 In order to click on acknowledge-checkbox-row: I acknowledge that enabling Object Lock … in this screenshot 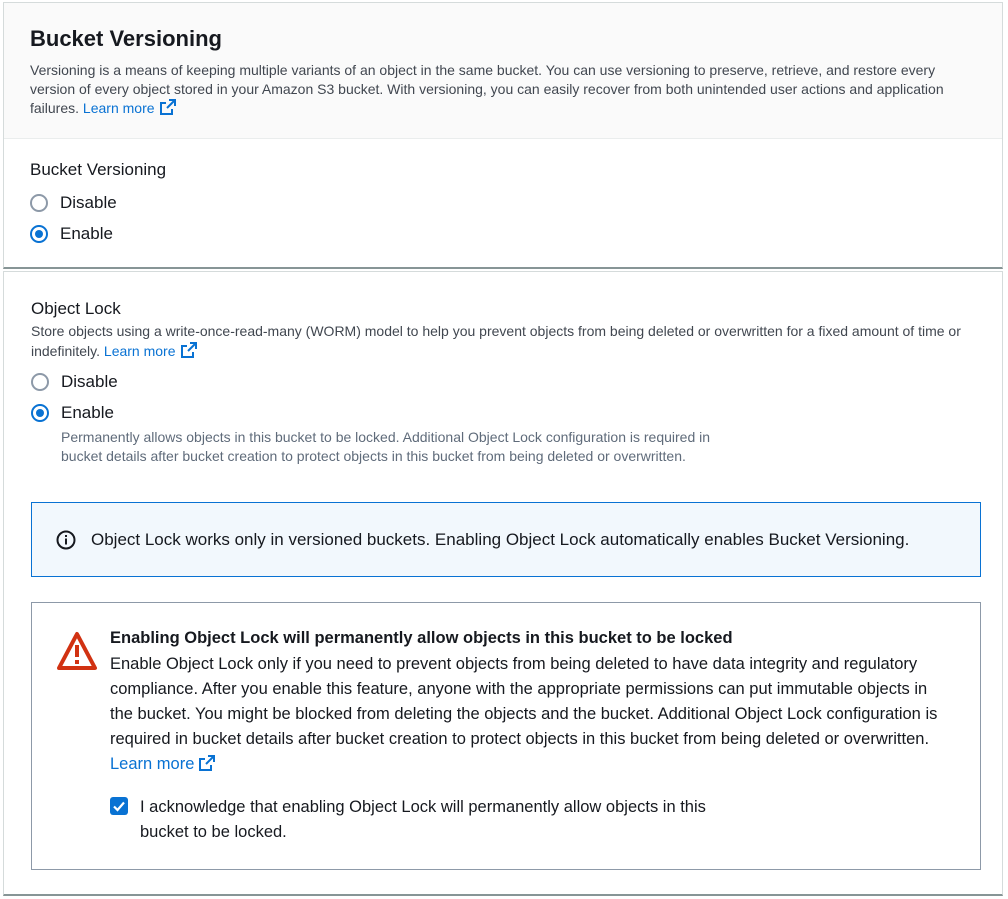, I will do `click(530, 820)`.